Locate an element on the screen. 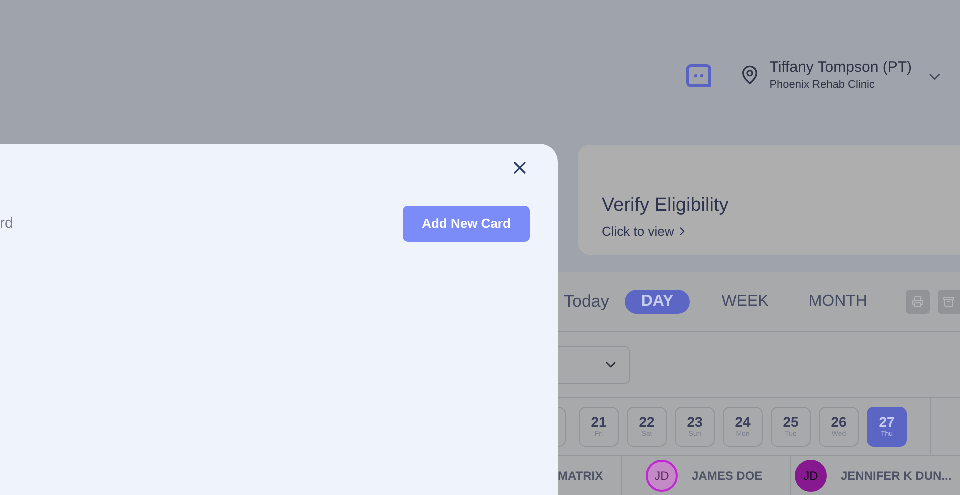  date-day: 25 is located at coordinates (791, 422).